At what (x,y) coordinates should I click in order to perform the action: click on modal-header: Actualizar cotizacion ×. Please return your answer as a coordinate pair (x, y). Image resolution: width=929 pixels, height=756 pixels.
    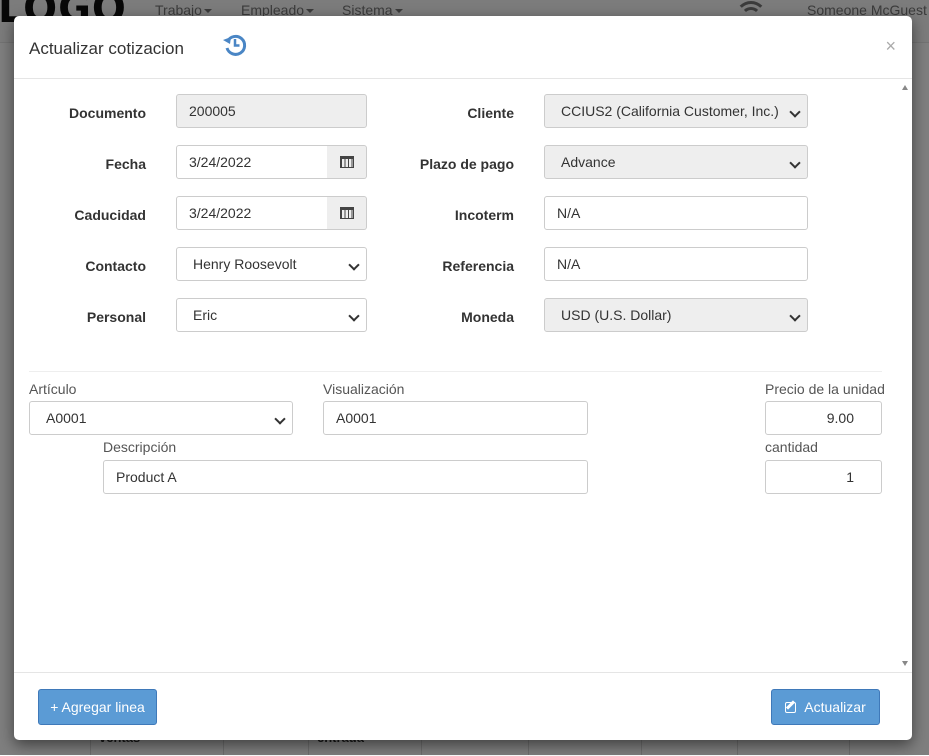
    Looking at the image, I should click on (463, 47).